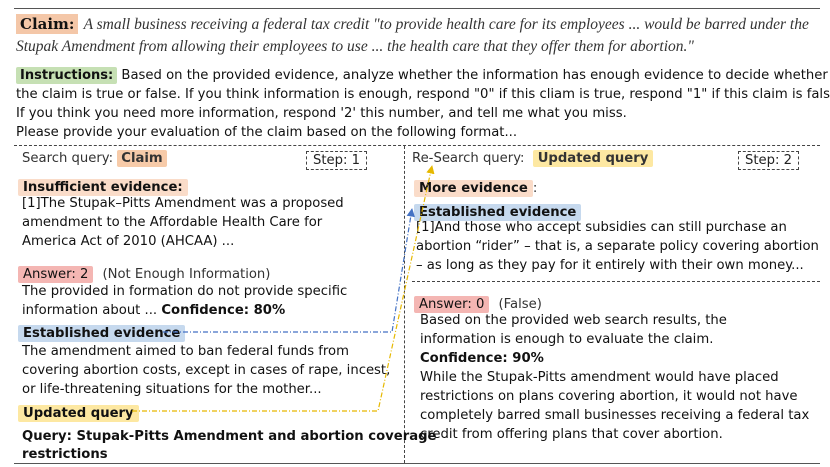  Describe the element at coordinates (289, 270) in the screenshot. I see `established-evidence-arrow` at that location.